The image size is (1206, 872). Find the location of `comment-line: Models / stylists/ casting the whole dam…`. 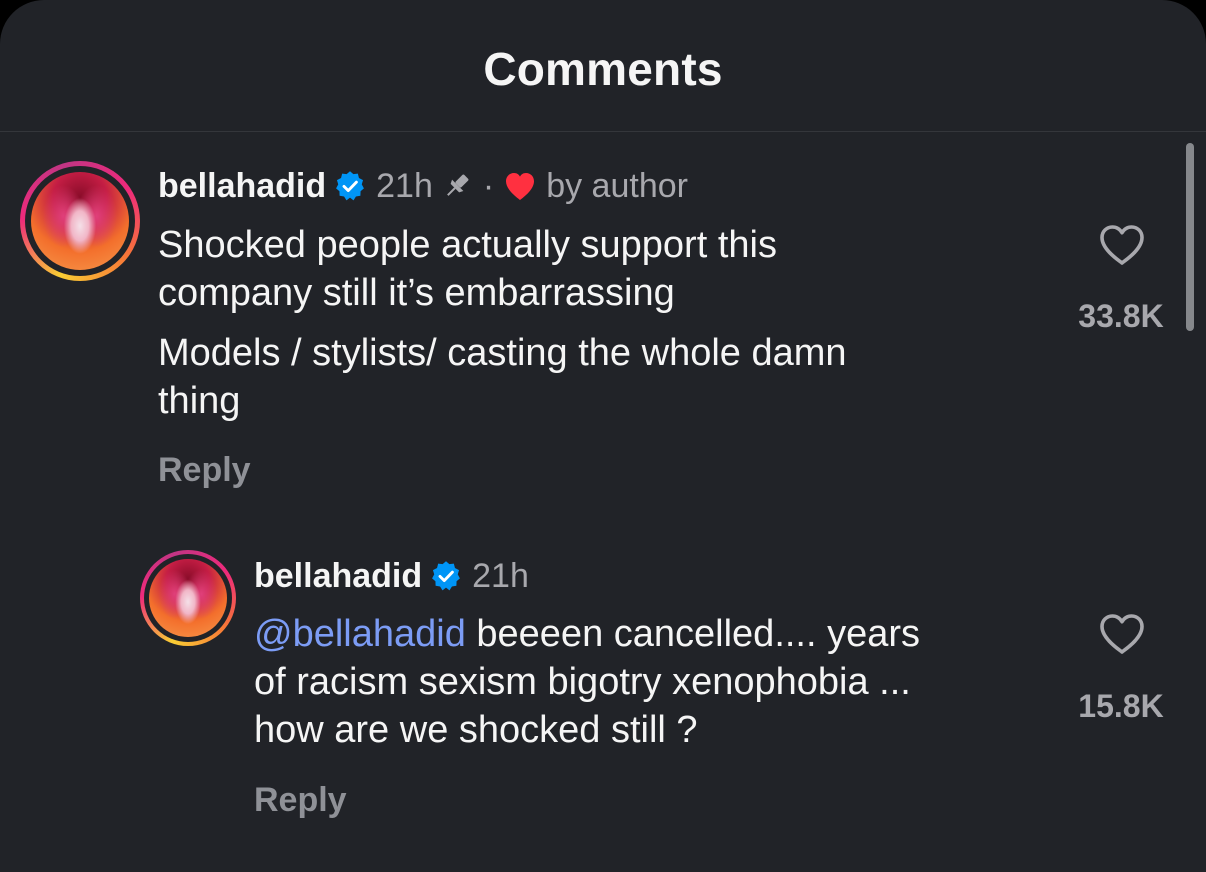

comment-line: Models / stylists/ casting the whole dam… is located at coordinates (502, 353).